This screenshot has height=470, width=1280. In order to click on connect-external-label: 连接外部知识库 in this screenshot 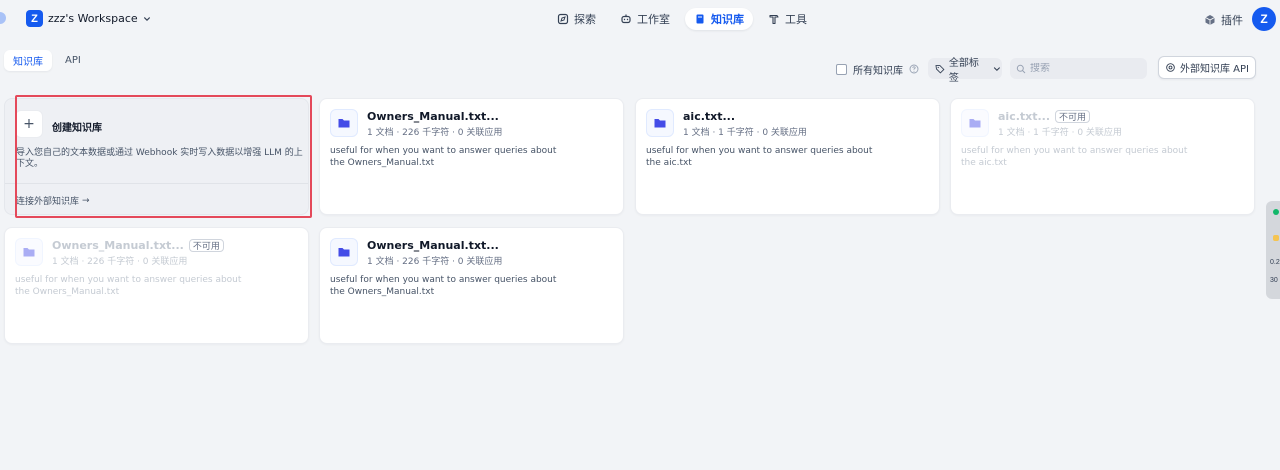, I will do `click(48, 202)`.